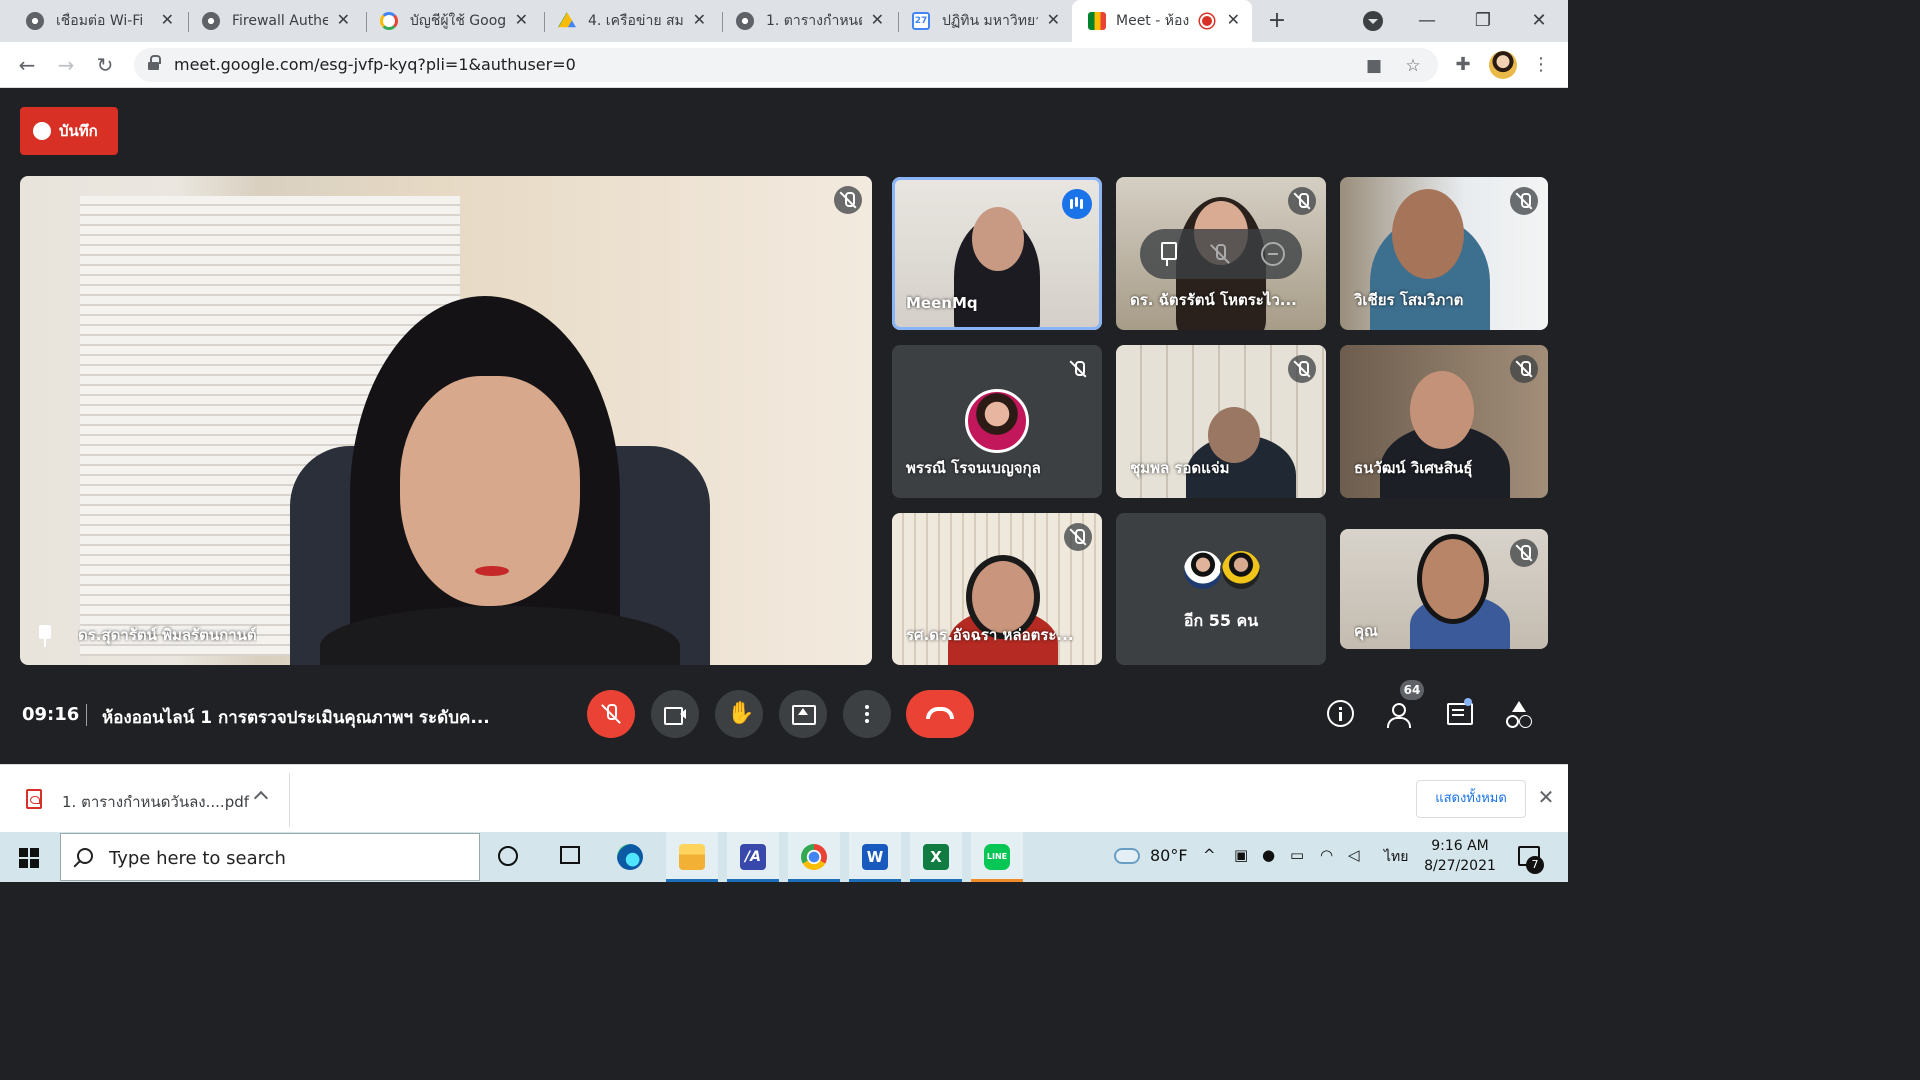 The width and height of the screenshot is (1920, 1080). What do you see at coordinates (1471, 799) in the screenshot?
I see `show-all-button: แสดงทั้งหมด` at bounding box center [1471, 799].